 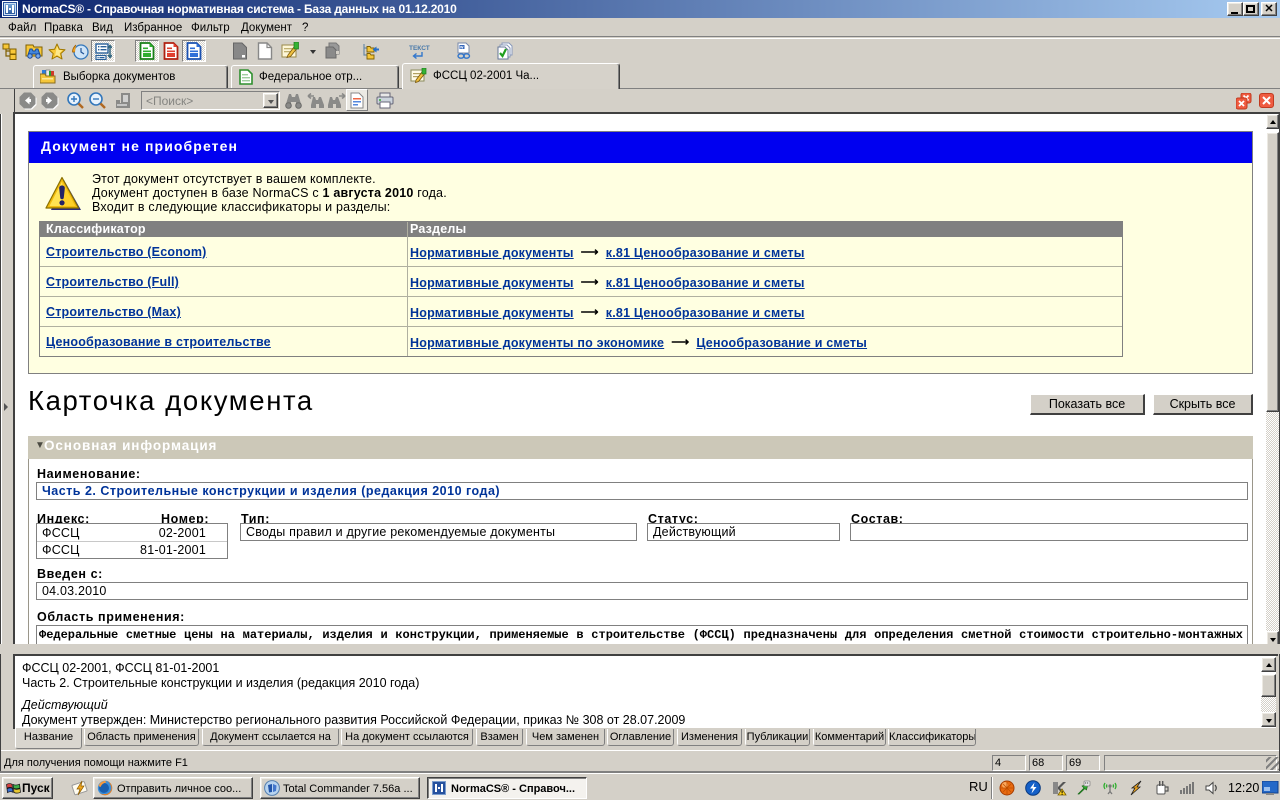 What do you see at coordinates (419, 48) in the screenshot?
I see `svg-text: ТЕКСТ` at bounding box center [419, 48].